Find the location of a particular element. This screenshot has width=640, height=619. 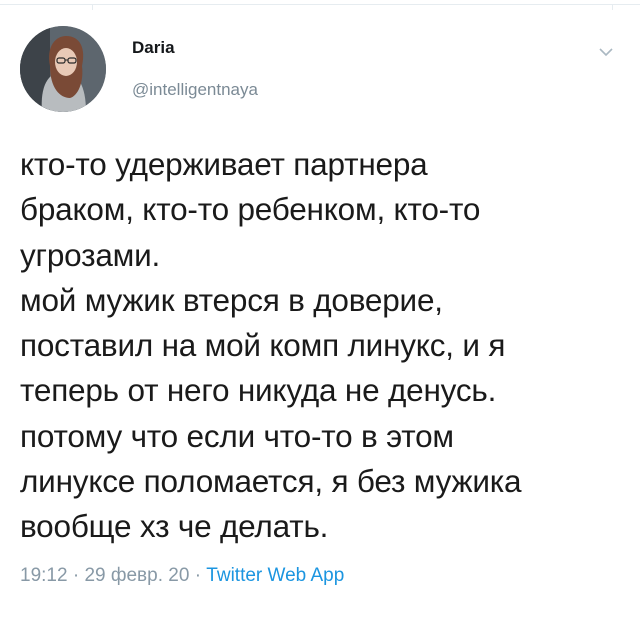

avatar is located at coordinates (63, 69).